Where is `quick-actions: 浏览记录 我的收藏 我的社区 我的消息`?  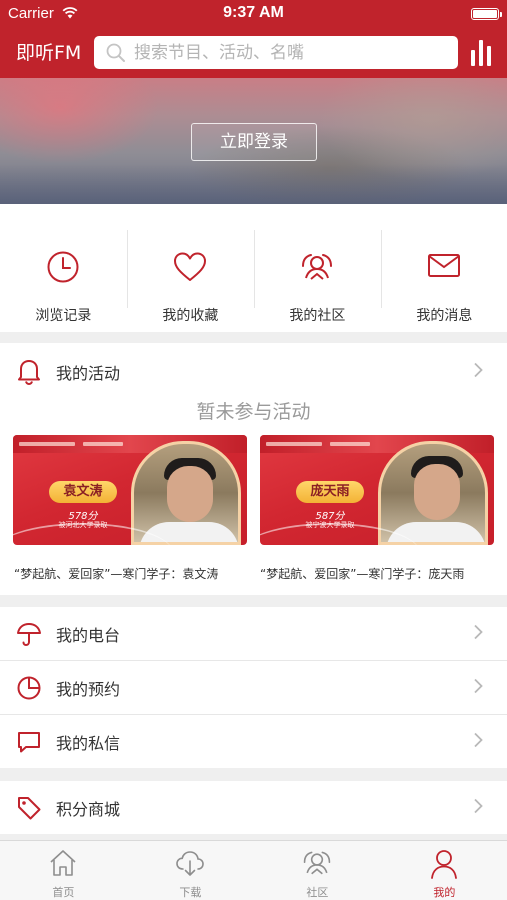
quick-actions: 浏览记录 我的收藏 我的社区 我的消息 is located at coordinates (253, 268).